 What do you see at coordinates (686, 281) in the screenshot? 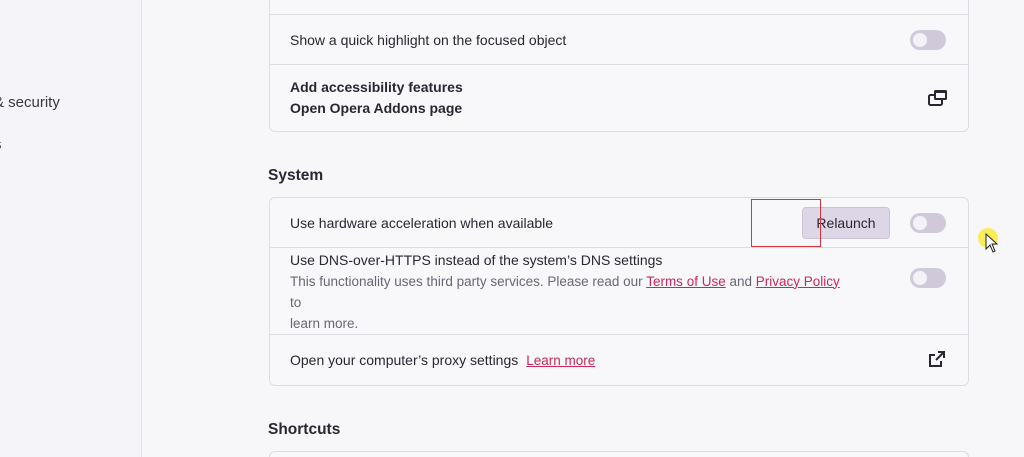
I see `terms-of-use-link: Terms of Use` at bounding box center [686, 281].